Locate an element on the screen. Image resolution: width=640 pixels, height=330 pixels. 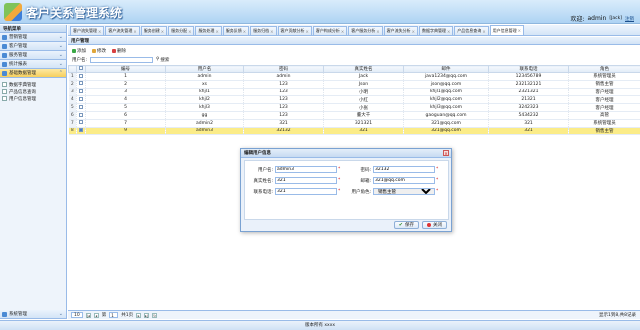
cancel-button: 关闭 is located at coordinates (434, 225).